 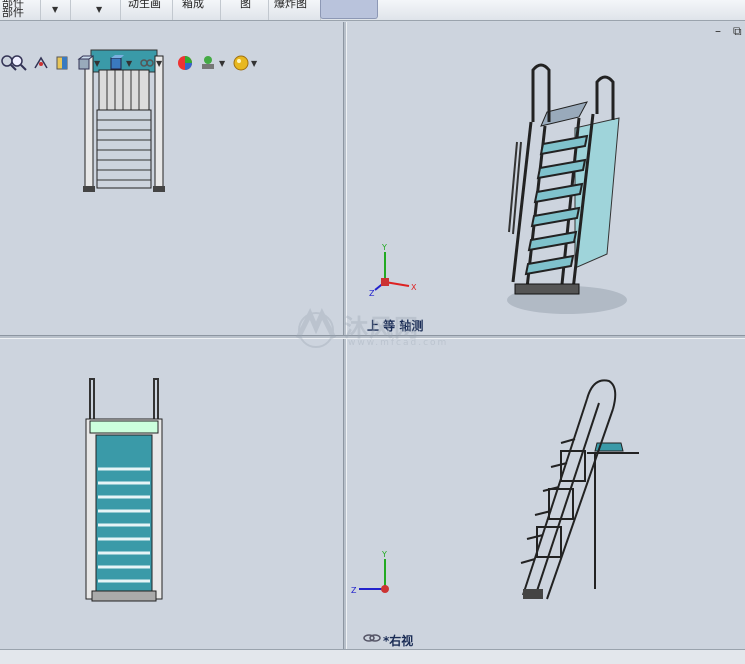 What do you see at coordinates (147, 63) in the screenshot?
I see `hide-show-icon` at bounding box center [147, 63].